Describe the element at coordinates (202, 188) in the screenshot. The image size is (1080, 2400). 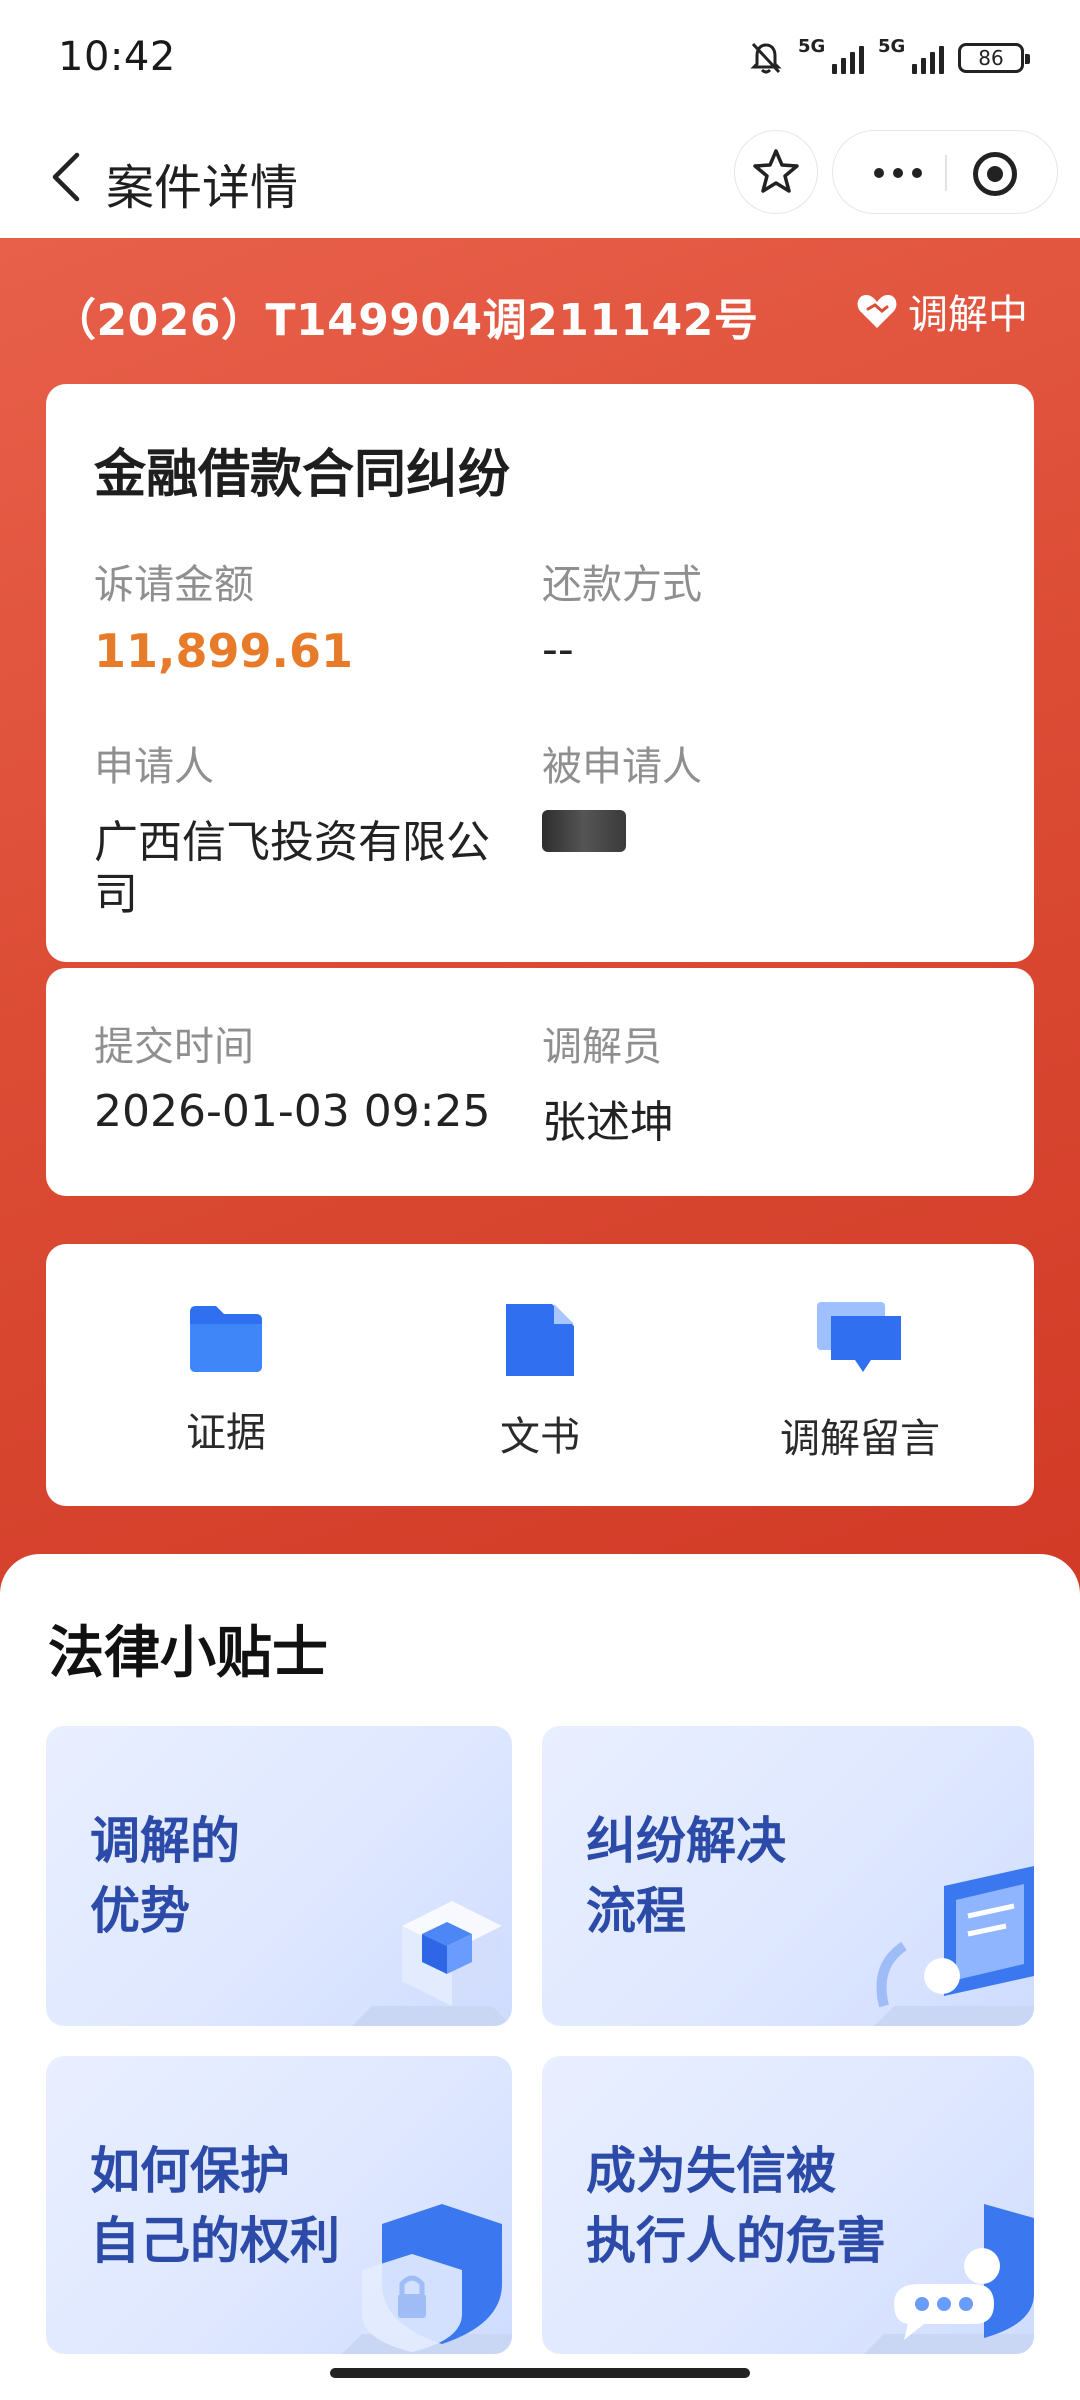
I see `page-title: 案件详情` at that location.